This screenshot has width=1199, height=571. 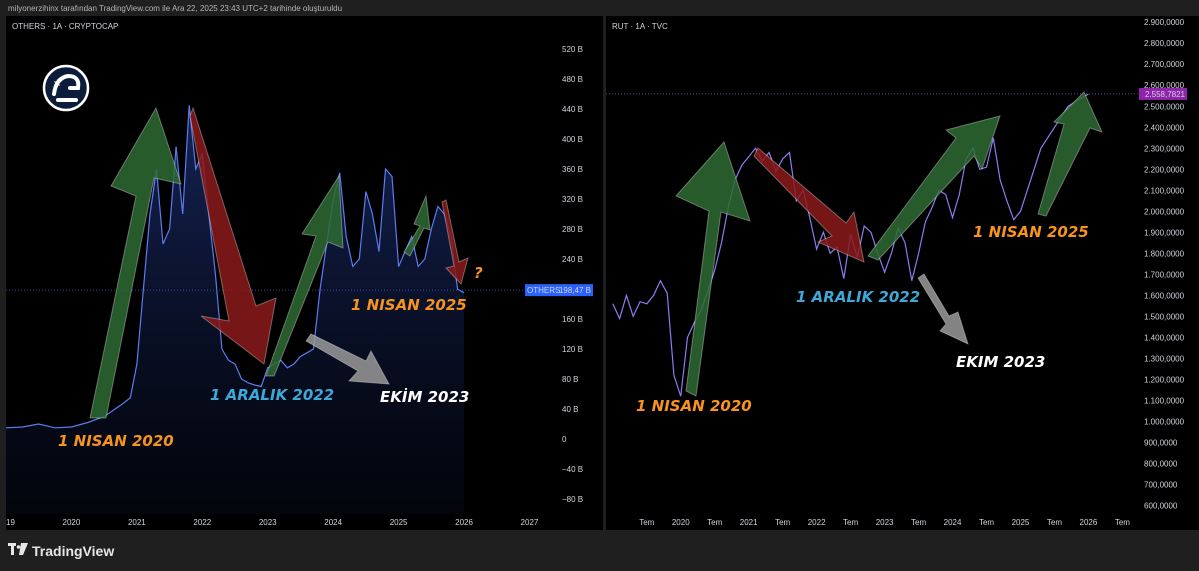 What do you see at coordinates (1164, 274) in the screenshot?
I see `y-tick-label: 1.700,0000` at bounding box center [1164, 274].